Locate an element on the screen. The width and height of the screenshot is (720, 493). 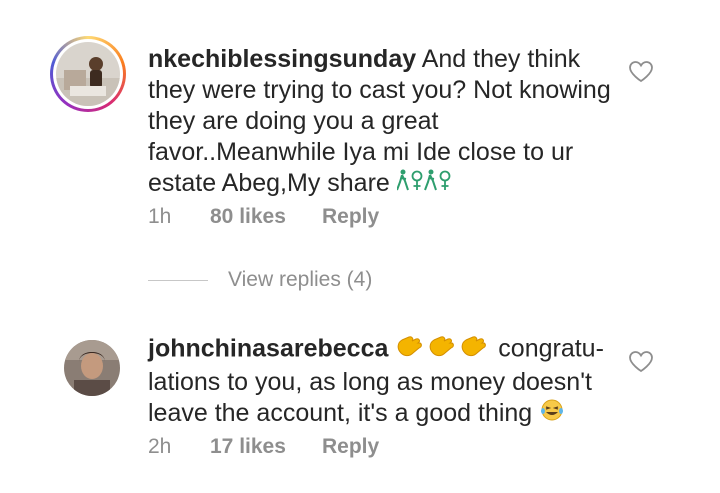
comment-meta: 2h 17 likes Reply is located at coordinates (263, 447).